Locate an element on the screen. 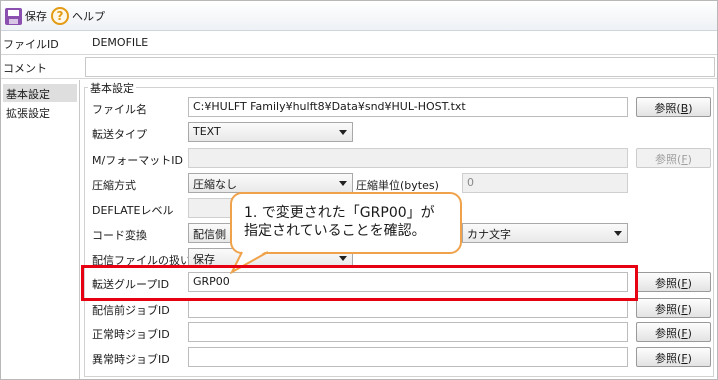  format-id-row: M/フォーマットID 参照(F) is located at coordinates (399, 159).